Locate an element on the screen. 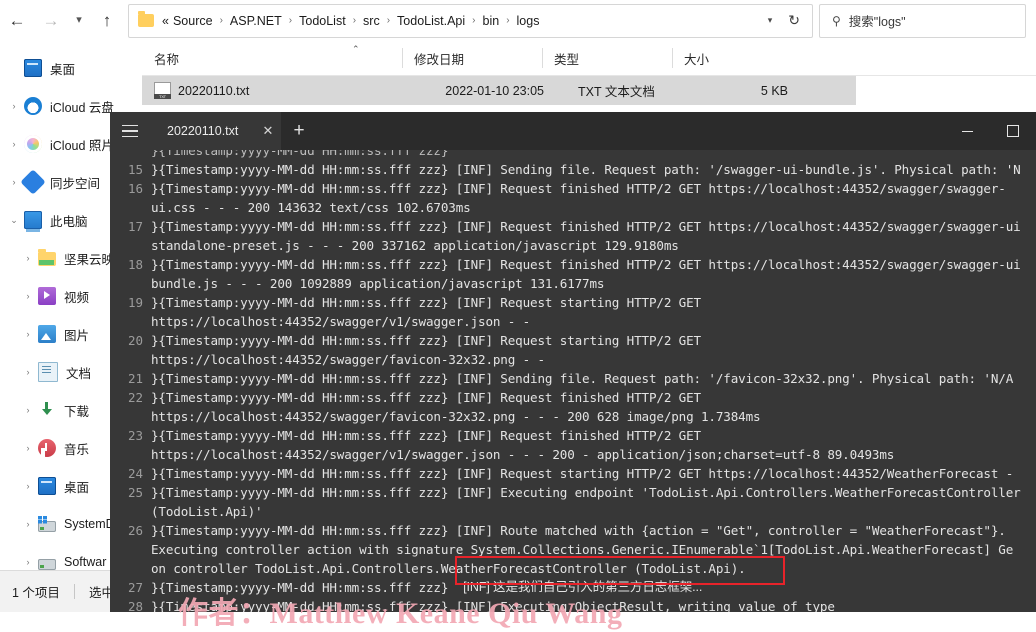  sidebar-item-label: iCloud 云盘 is located at coordinates (82, 107).